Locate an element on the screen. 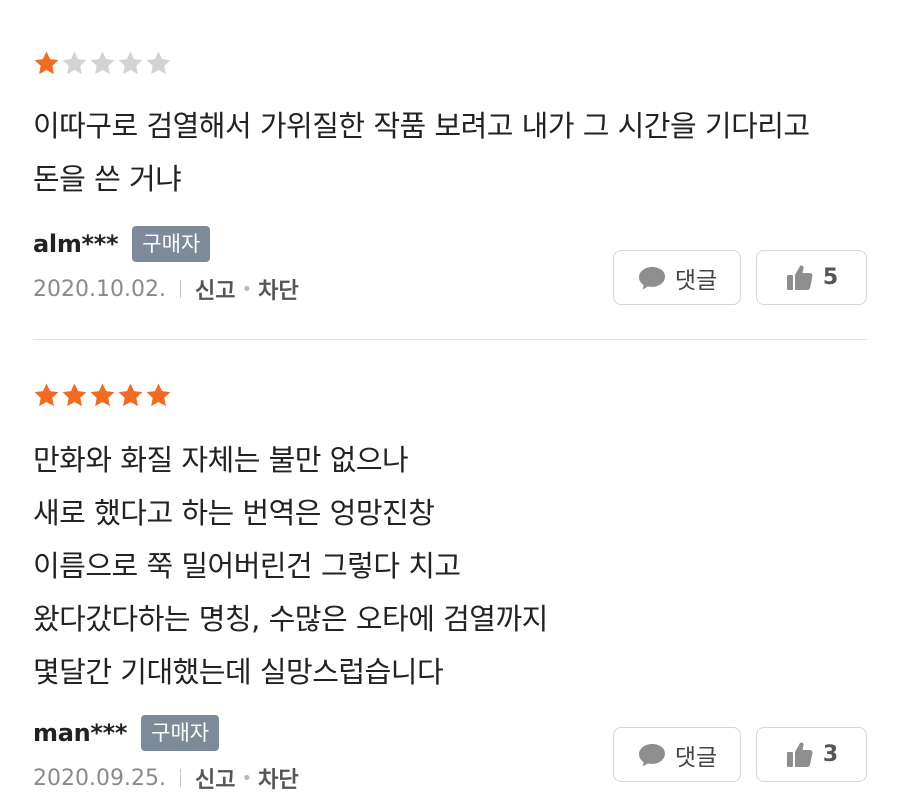  username: man*** is located at coordinates (80, 733).